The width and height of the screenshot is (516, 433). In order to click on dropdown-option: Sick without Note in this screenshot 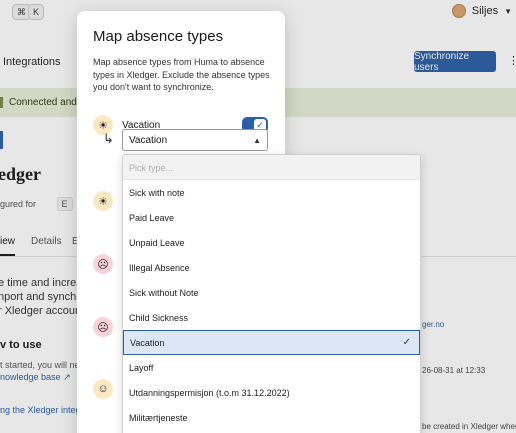, I will do `click(271, 292)`.